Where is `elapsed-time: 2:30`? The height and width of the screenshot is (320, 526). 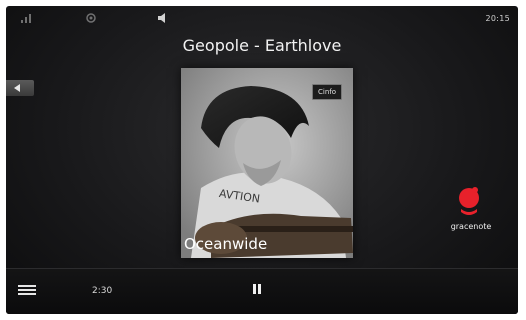
elapsed-time: 2:30 is located at coordinates (102, 291).